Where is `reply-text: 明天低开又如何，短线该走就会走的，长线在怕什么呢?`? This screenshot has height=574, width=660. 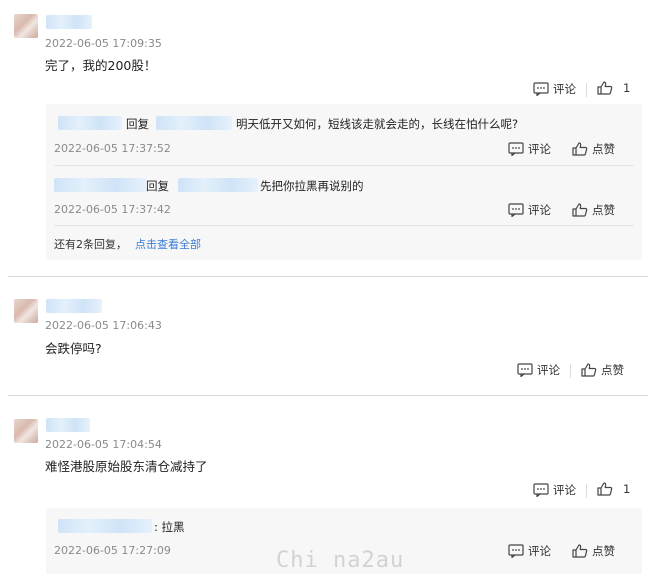 reply-text: 明天低开又如何，短线该走就会走的，长线在怕什么呢? is located at coordinates (377, 124).